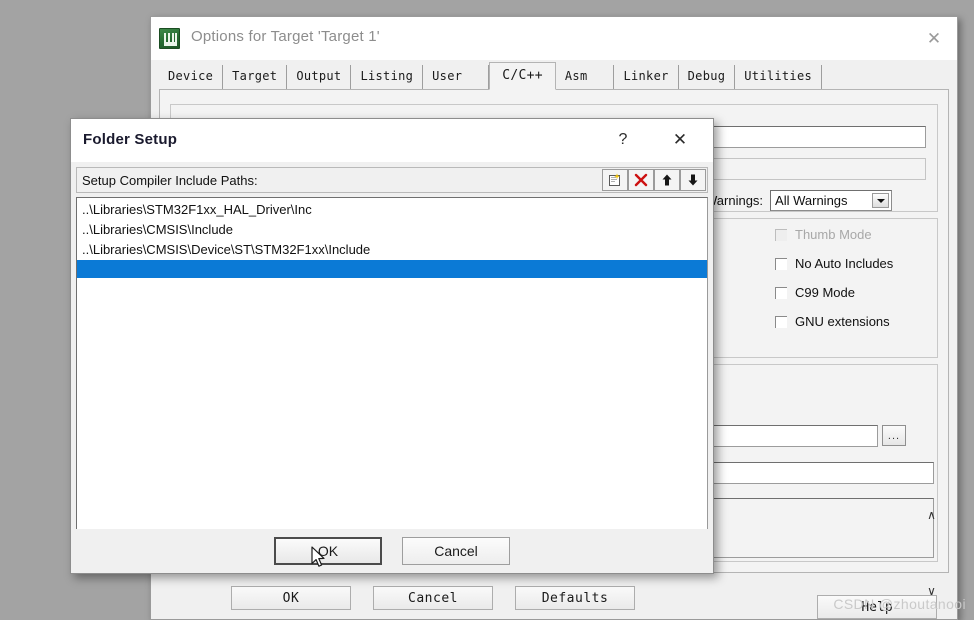 Image resolution: width=974 pixels, height=620 pixels. I want to click on tab-user: User, so click(456, 77).